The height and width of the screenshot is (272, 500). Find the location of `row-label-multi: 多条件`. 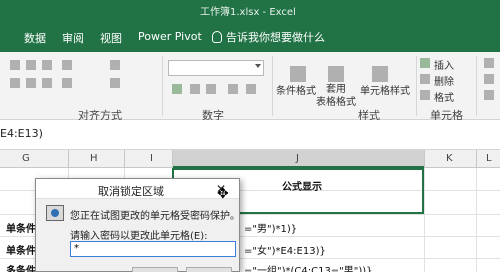

row-label-multi: 多条件 is located at coordinates (21, 267).